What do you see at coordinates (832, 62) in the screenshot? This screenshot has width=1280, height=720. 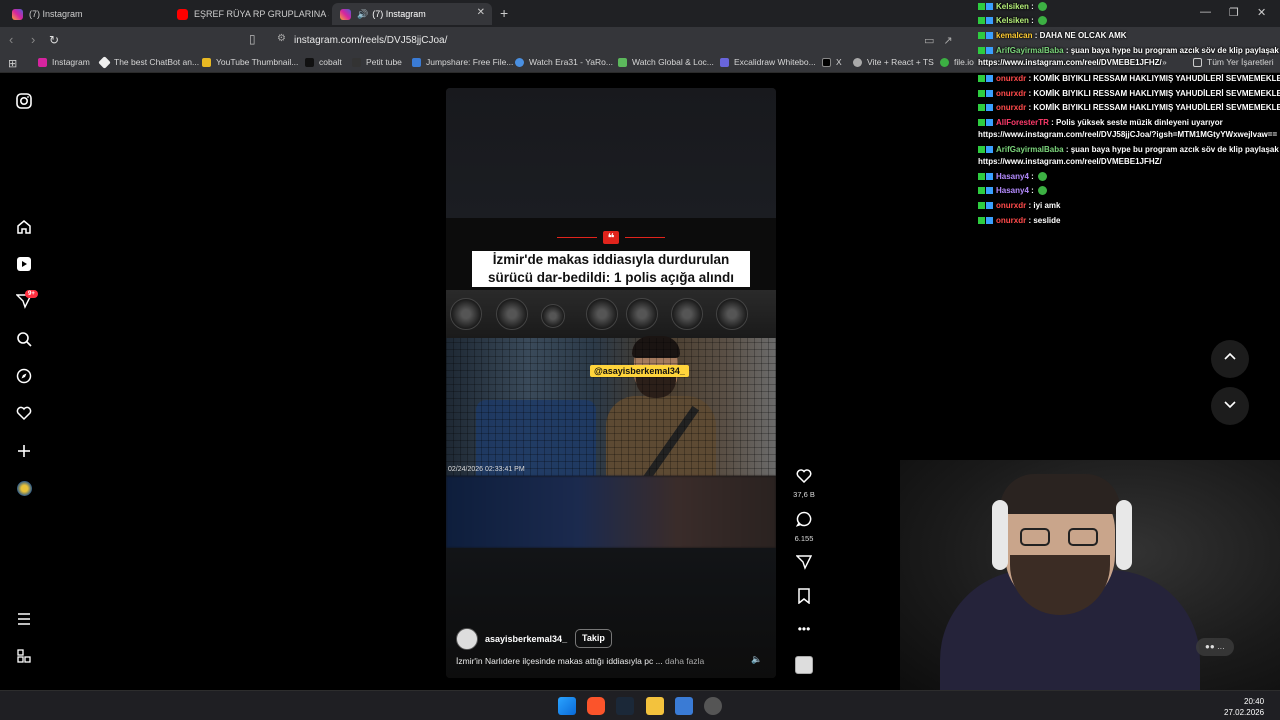 I see `bookmark-item: X` at bounding box center [832, 62].